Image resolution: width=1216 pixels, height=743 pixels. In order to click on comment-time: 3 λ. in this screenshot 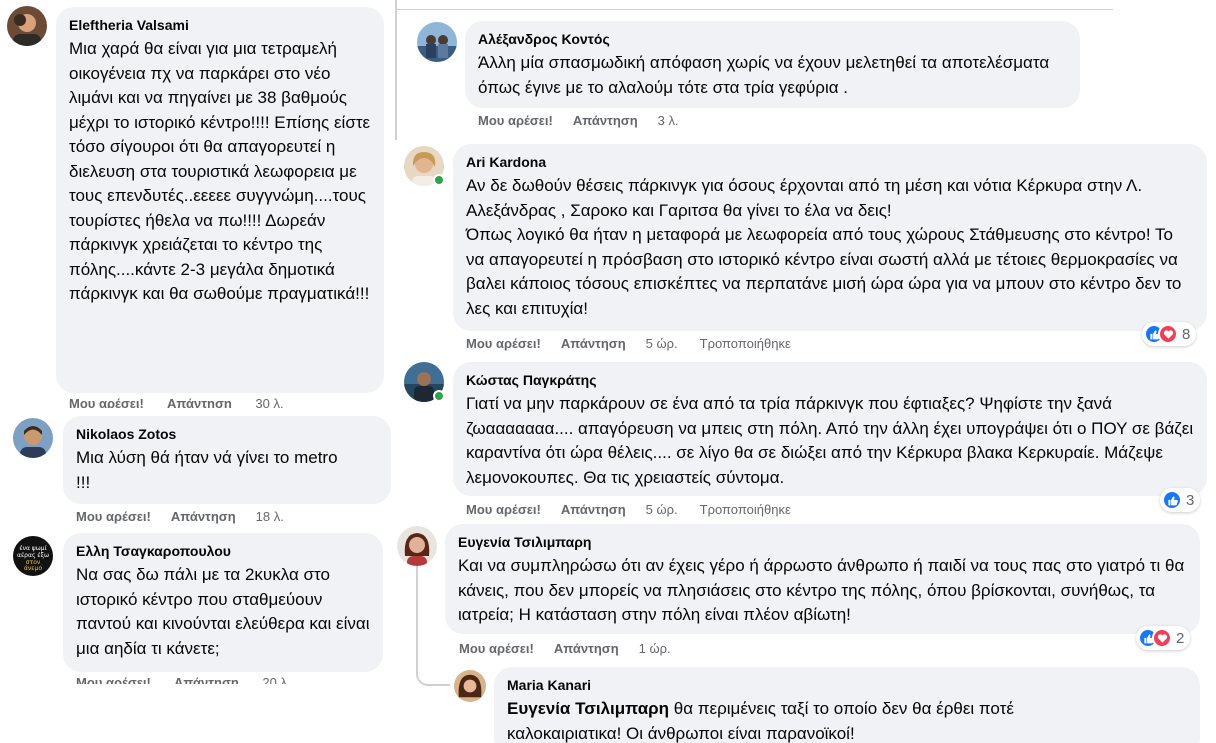, I will do `click(668, 121)`.